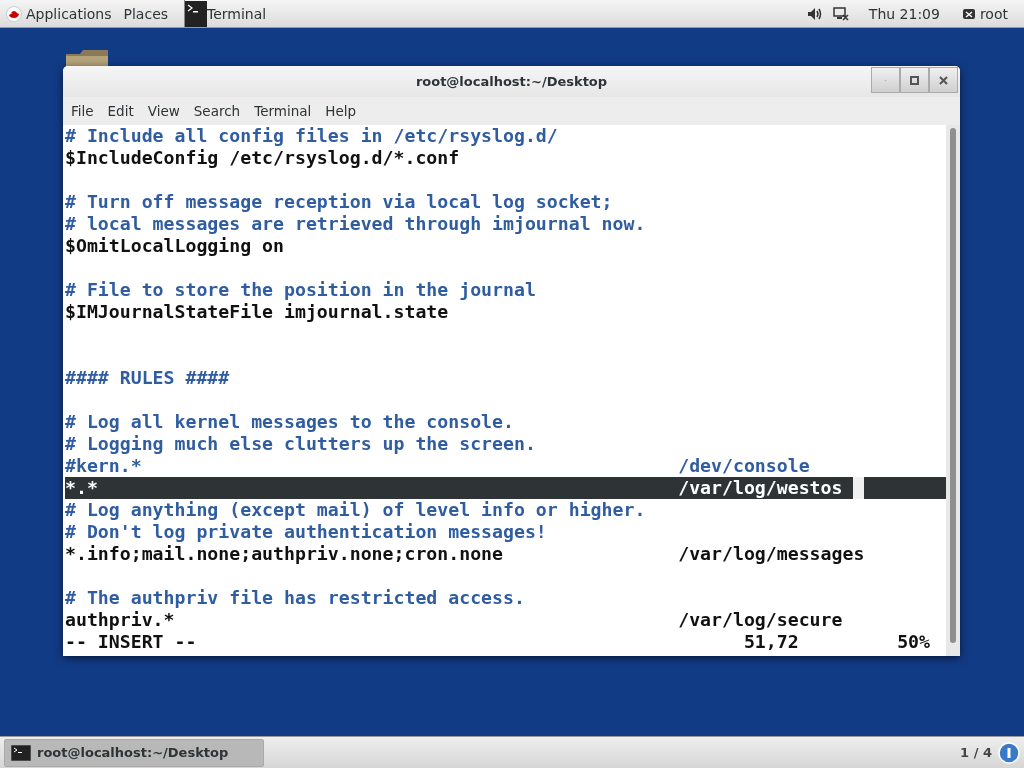 This screenshot has height=768, width=1024. I want to click on scroll-percent: 50%, so click(914, 642).